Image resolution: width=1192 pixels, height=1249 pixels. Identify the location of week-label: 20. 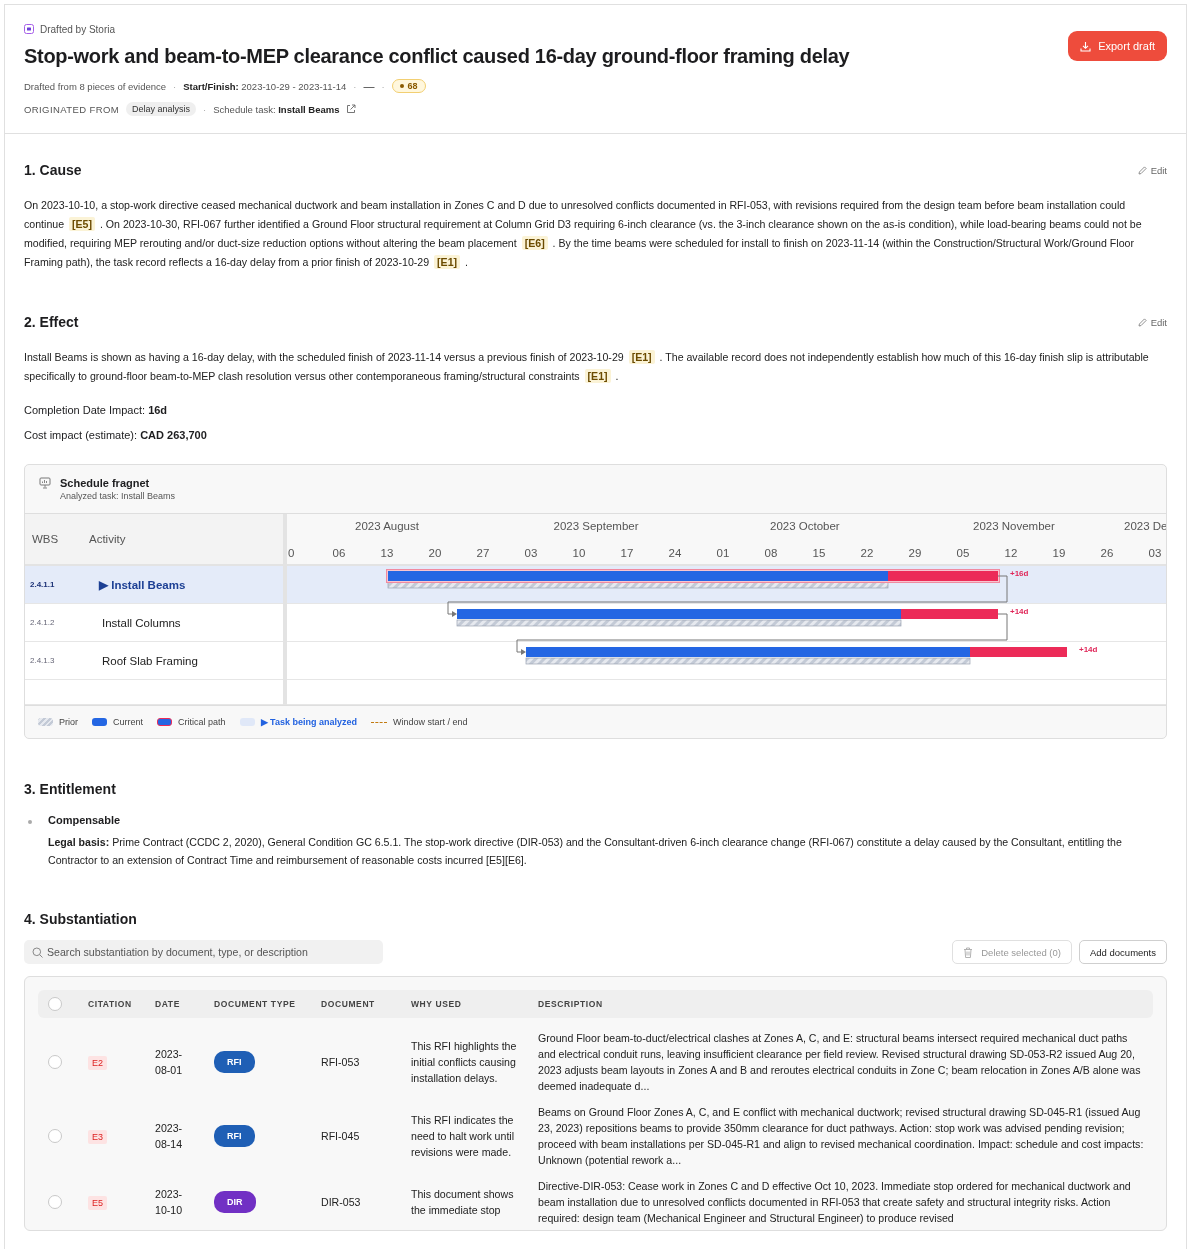
(435, 553).